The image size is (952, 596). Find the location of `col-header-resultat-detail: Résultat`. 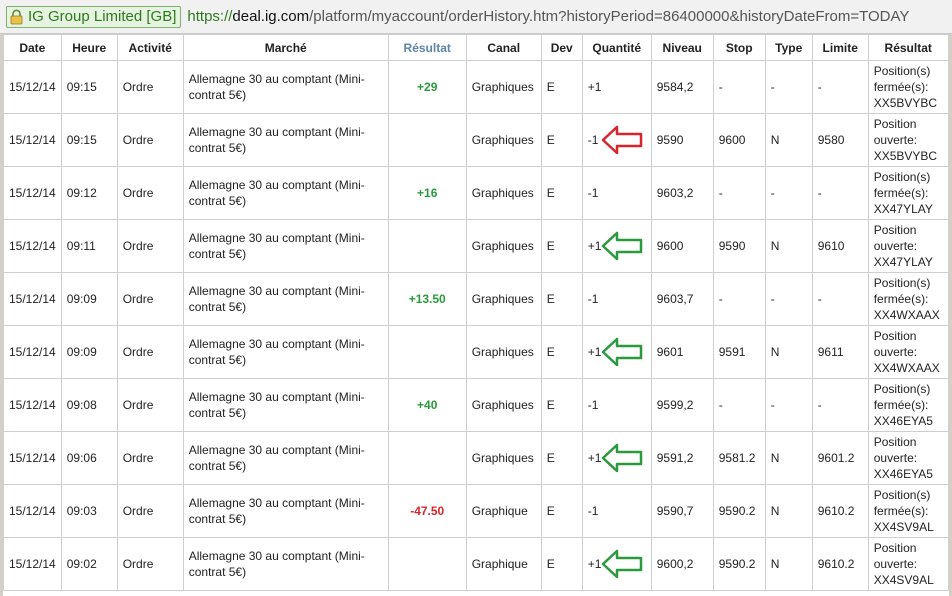

col-header-resultat-detail: Résultat is located at coordinates (908, 47).